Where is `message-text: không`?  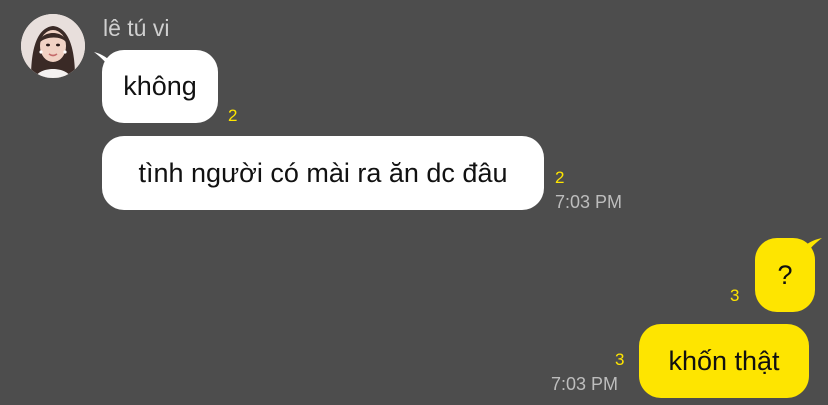 message-text: không is located at coordinates (160, 86).